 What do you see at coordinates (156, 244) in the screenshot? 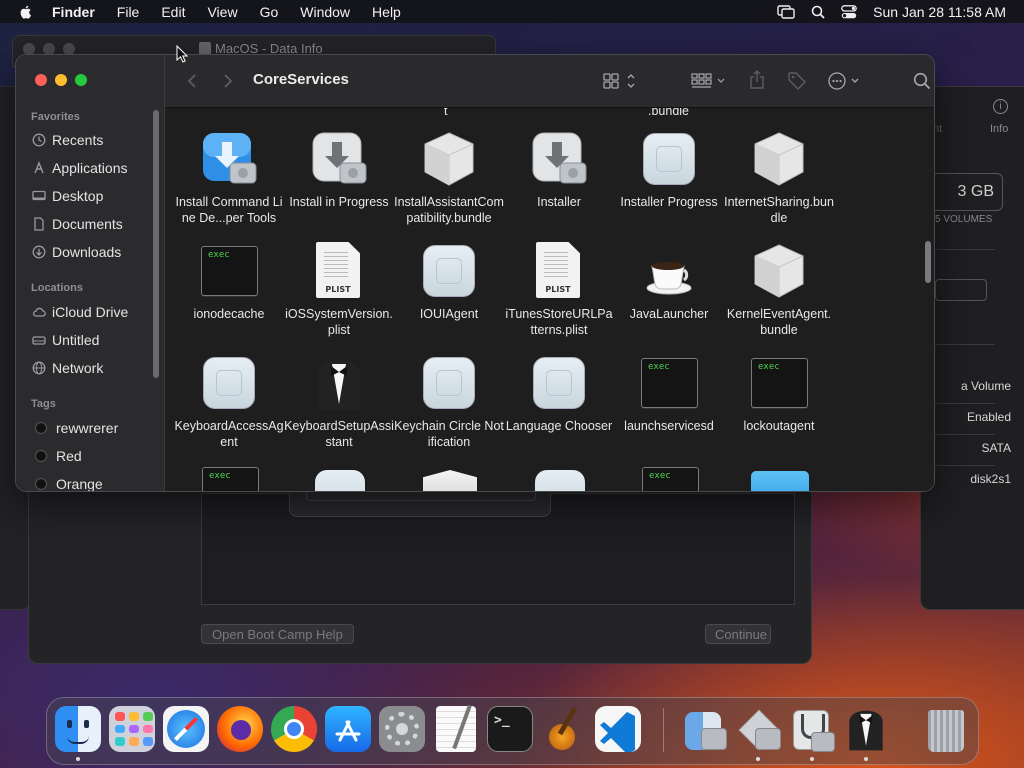
I see `sidebar-scrollbar` at bounding box center [156, 244].